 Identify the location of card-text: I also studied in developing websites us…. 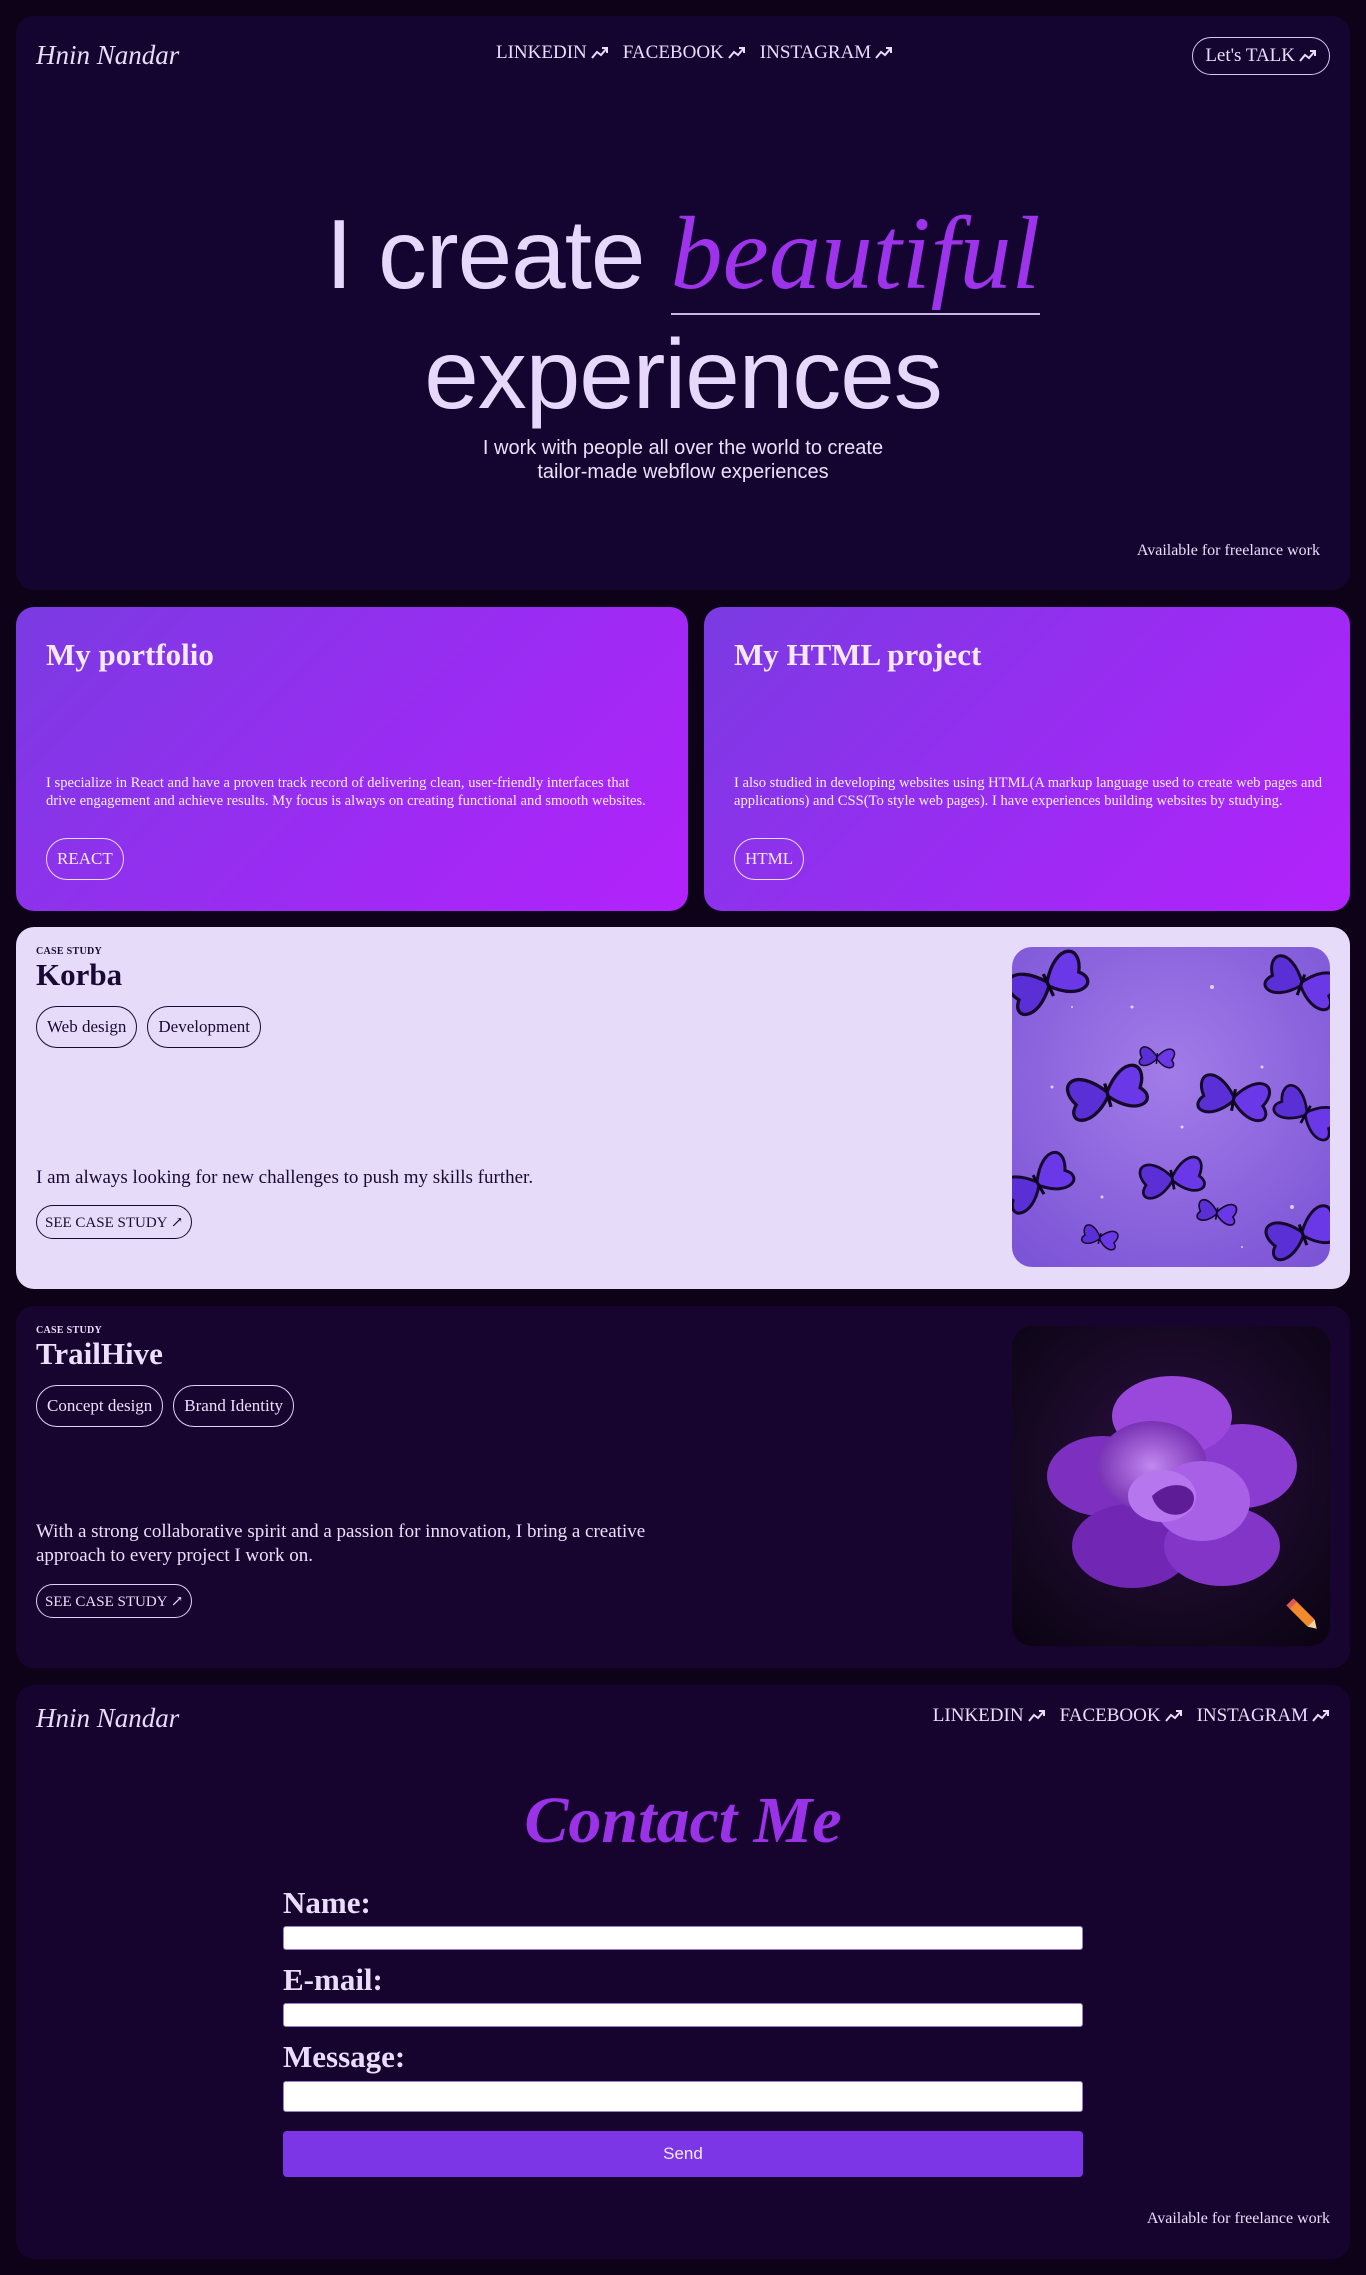
(1028, 792).